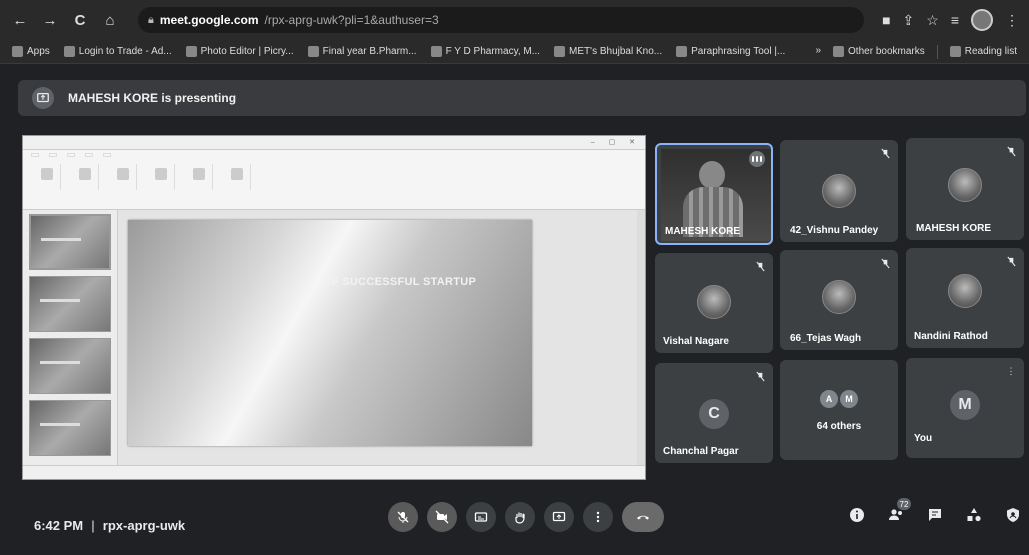 The width and height of the screenshot is (1029, 555). I want to click on hang-up-icon, so click(643, 517).